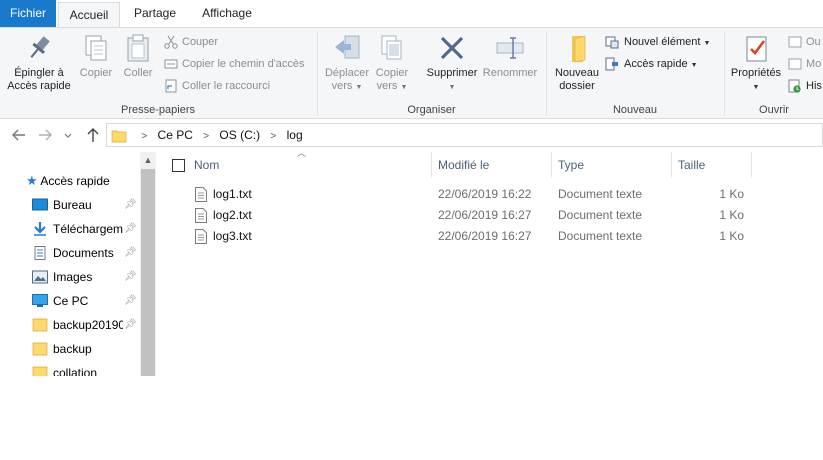 Image resolution: width=823 pixels, height=460 pixels. Describe the element at coordinates (138, 56) in the screenshot. I see `paste-button: Coller` at that location.